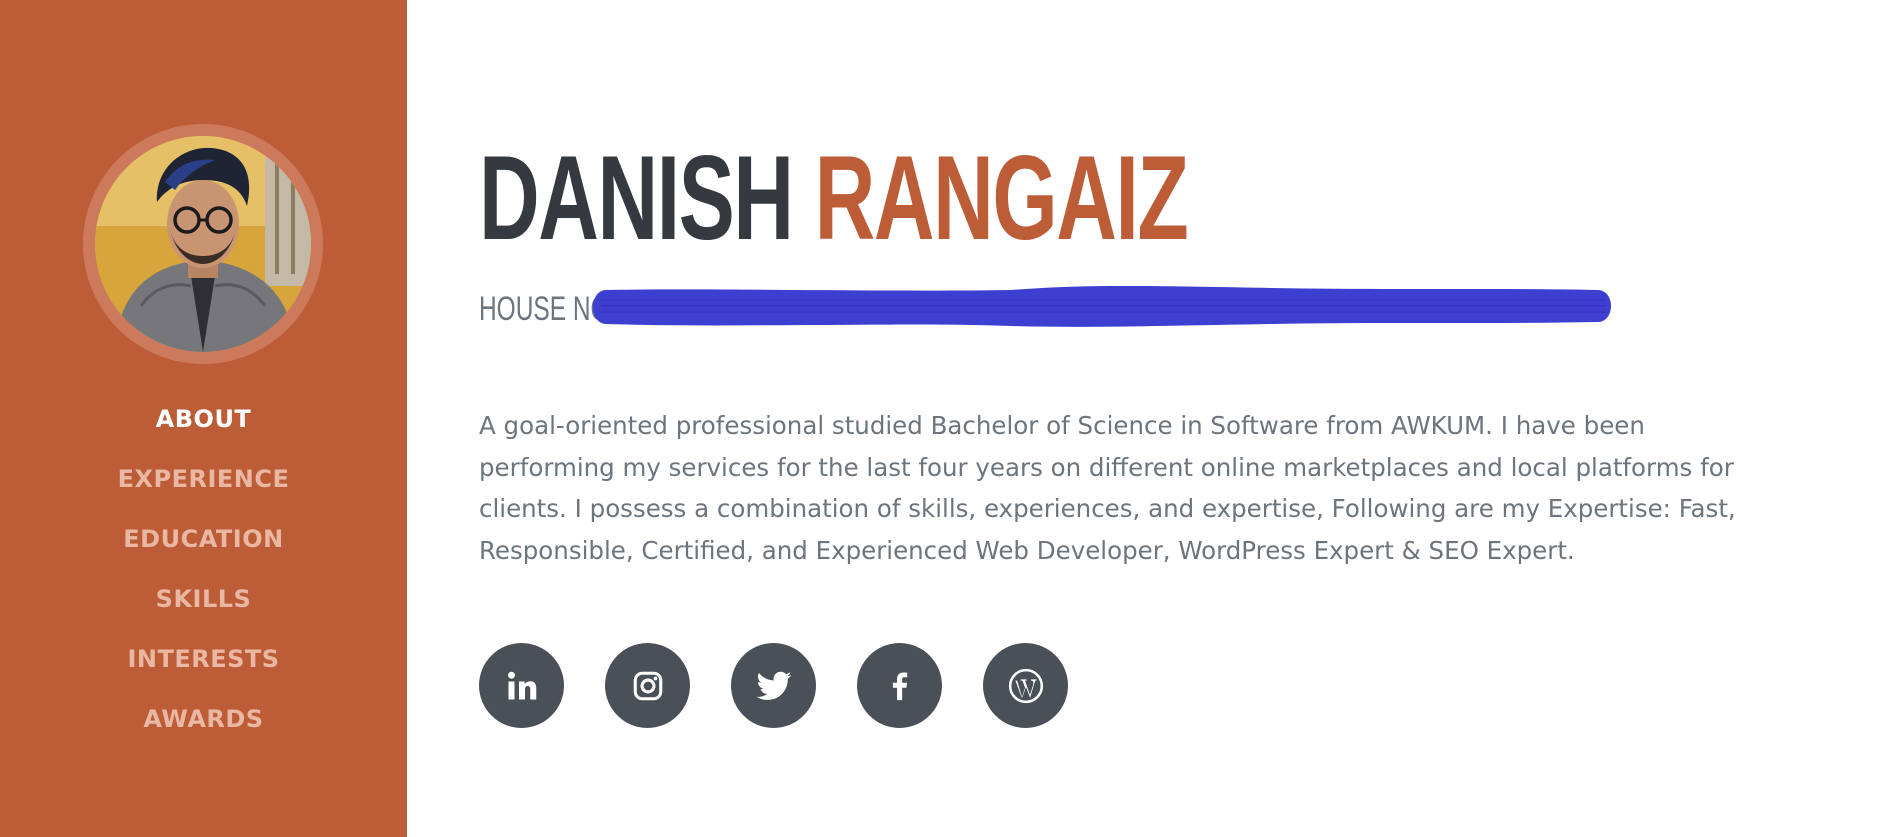  I want to click on nav-item-interests: INTERESTS, so click(203, 670).